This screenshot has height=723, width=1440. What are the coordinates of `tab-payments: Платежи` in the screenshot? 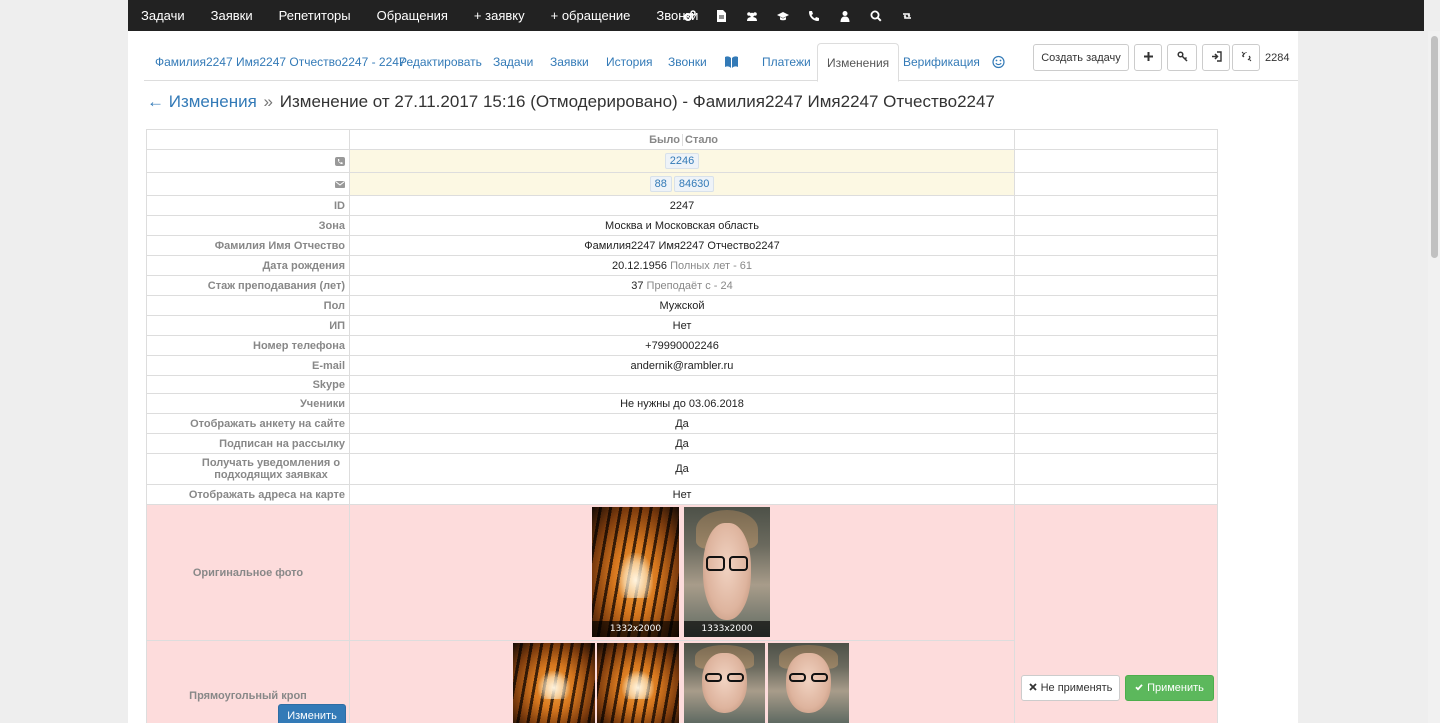 It's located at (786, 62).